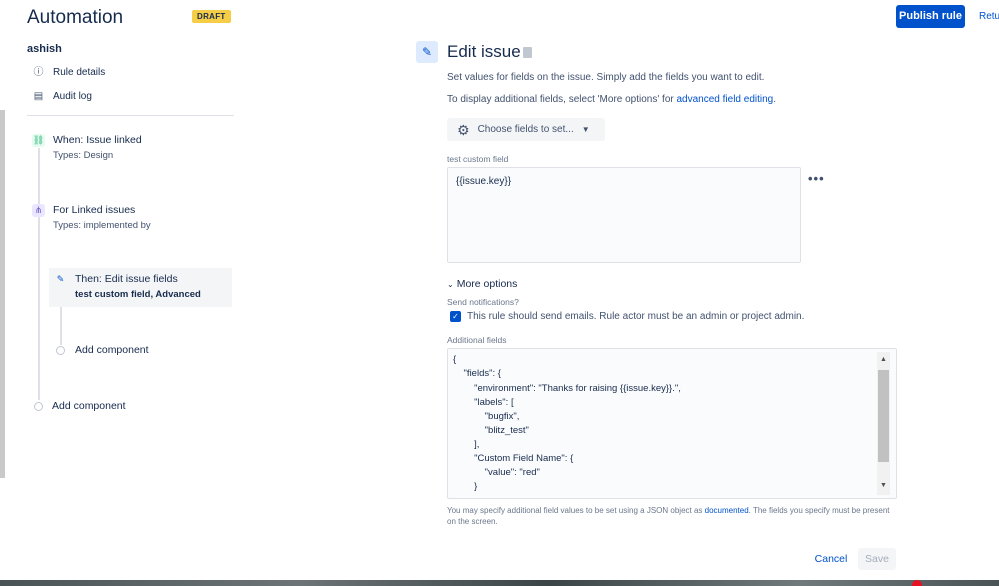 The image size is (999, 586). What do you see at coordinates (138, 294) in the screenshot?
I see `action-subtitle: test custom field, Advanced` at bounding box center [138, 294].